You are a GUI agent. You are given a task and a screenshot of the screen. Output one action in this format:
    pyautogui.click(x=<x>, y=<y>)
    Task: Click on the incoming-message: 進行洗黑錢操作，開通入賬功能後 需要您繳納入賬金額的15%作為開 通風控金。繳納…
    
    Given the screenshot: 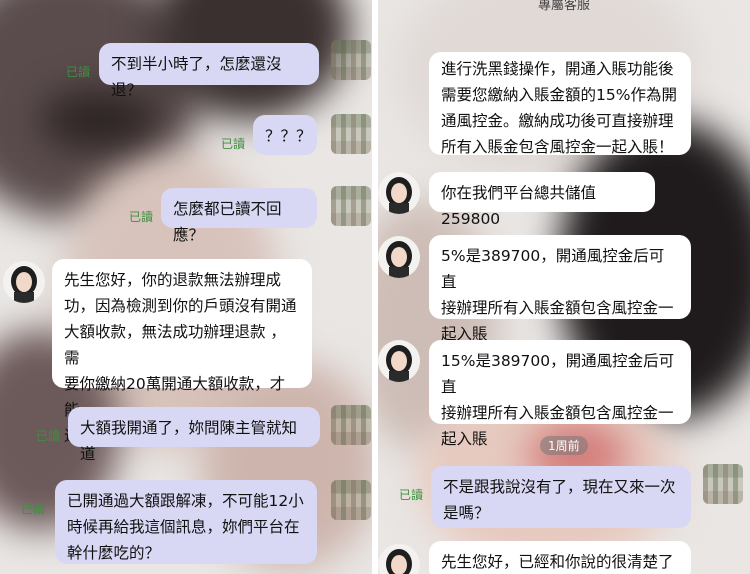 What is the action you would take?
    pyautogui.click(x=560, y=104)
    